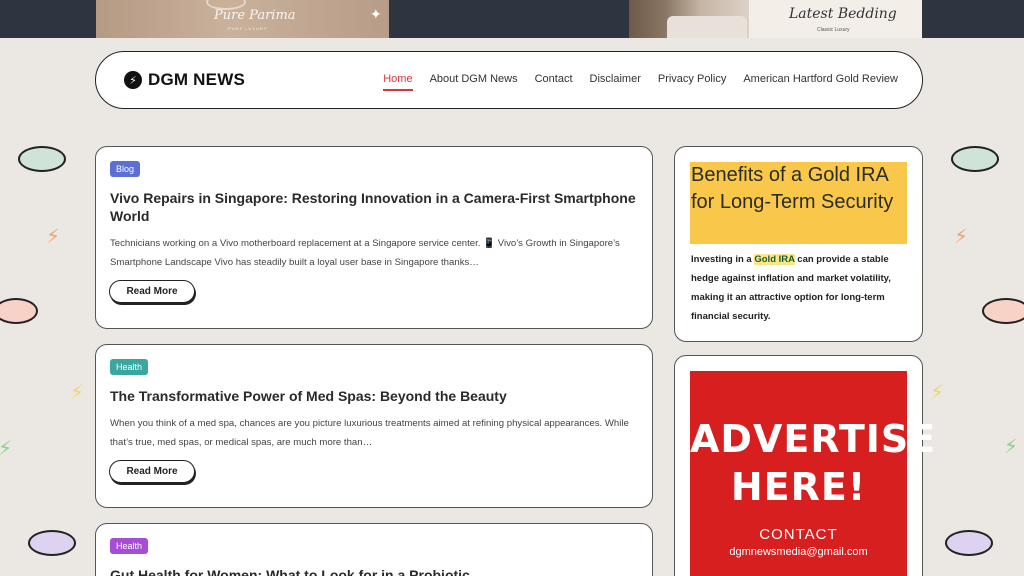 The height and width of the screenshot is (576, 1024). Describe the element at coordinates (798, 534) in the screenshot. I see `ad-contact-label: CONTACT` at that location.